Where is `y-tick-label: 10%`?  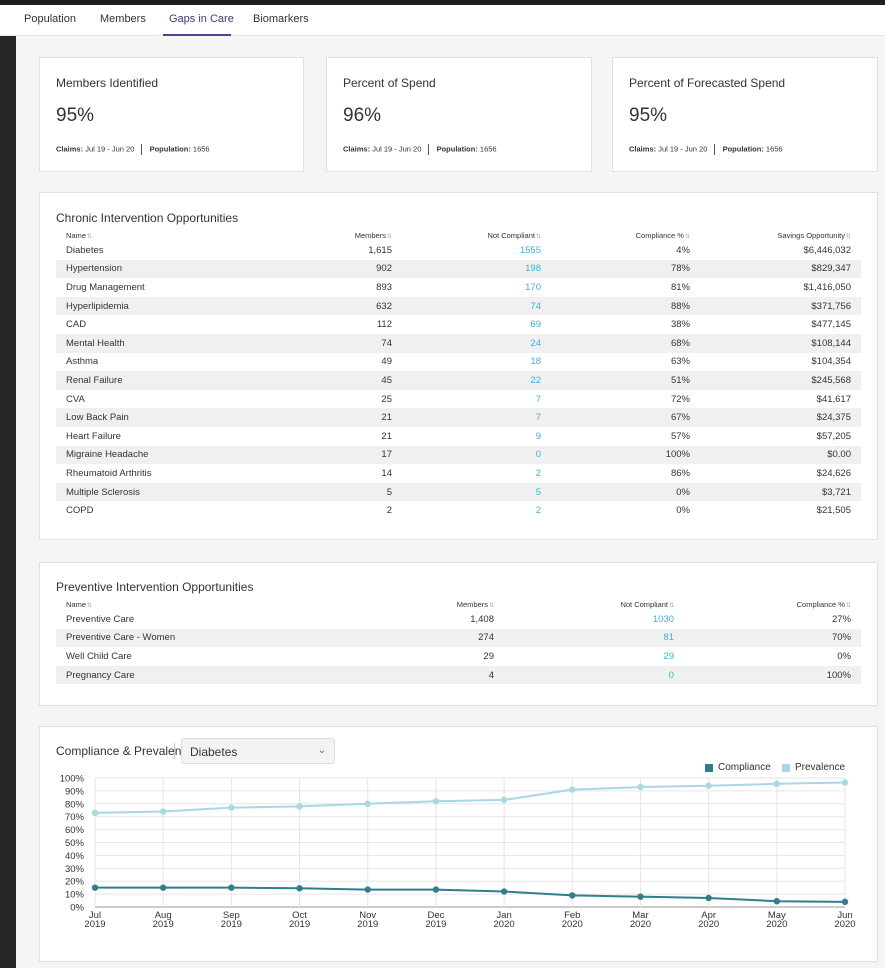 y-tick-label: 10% is located at coordinates (75, 895).